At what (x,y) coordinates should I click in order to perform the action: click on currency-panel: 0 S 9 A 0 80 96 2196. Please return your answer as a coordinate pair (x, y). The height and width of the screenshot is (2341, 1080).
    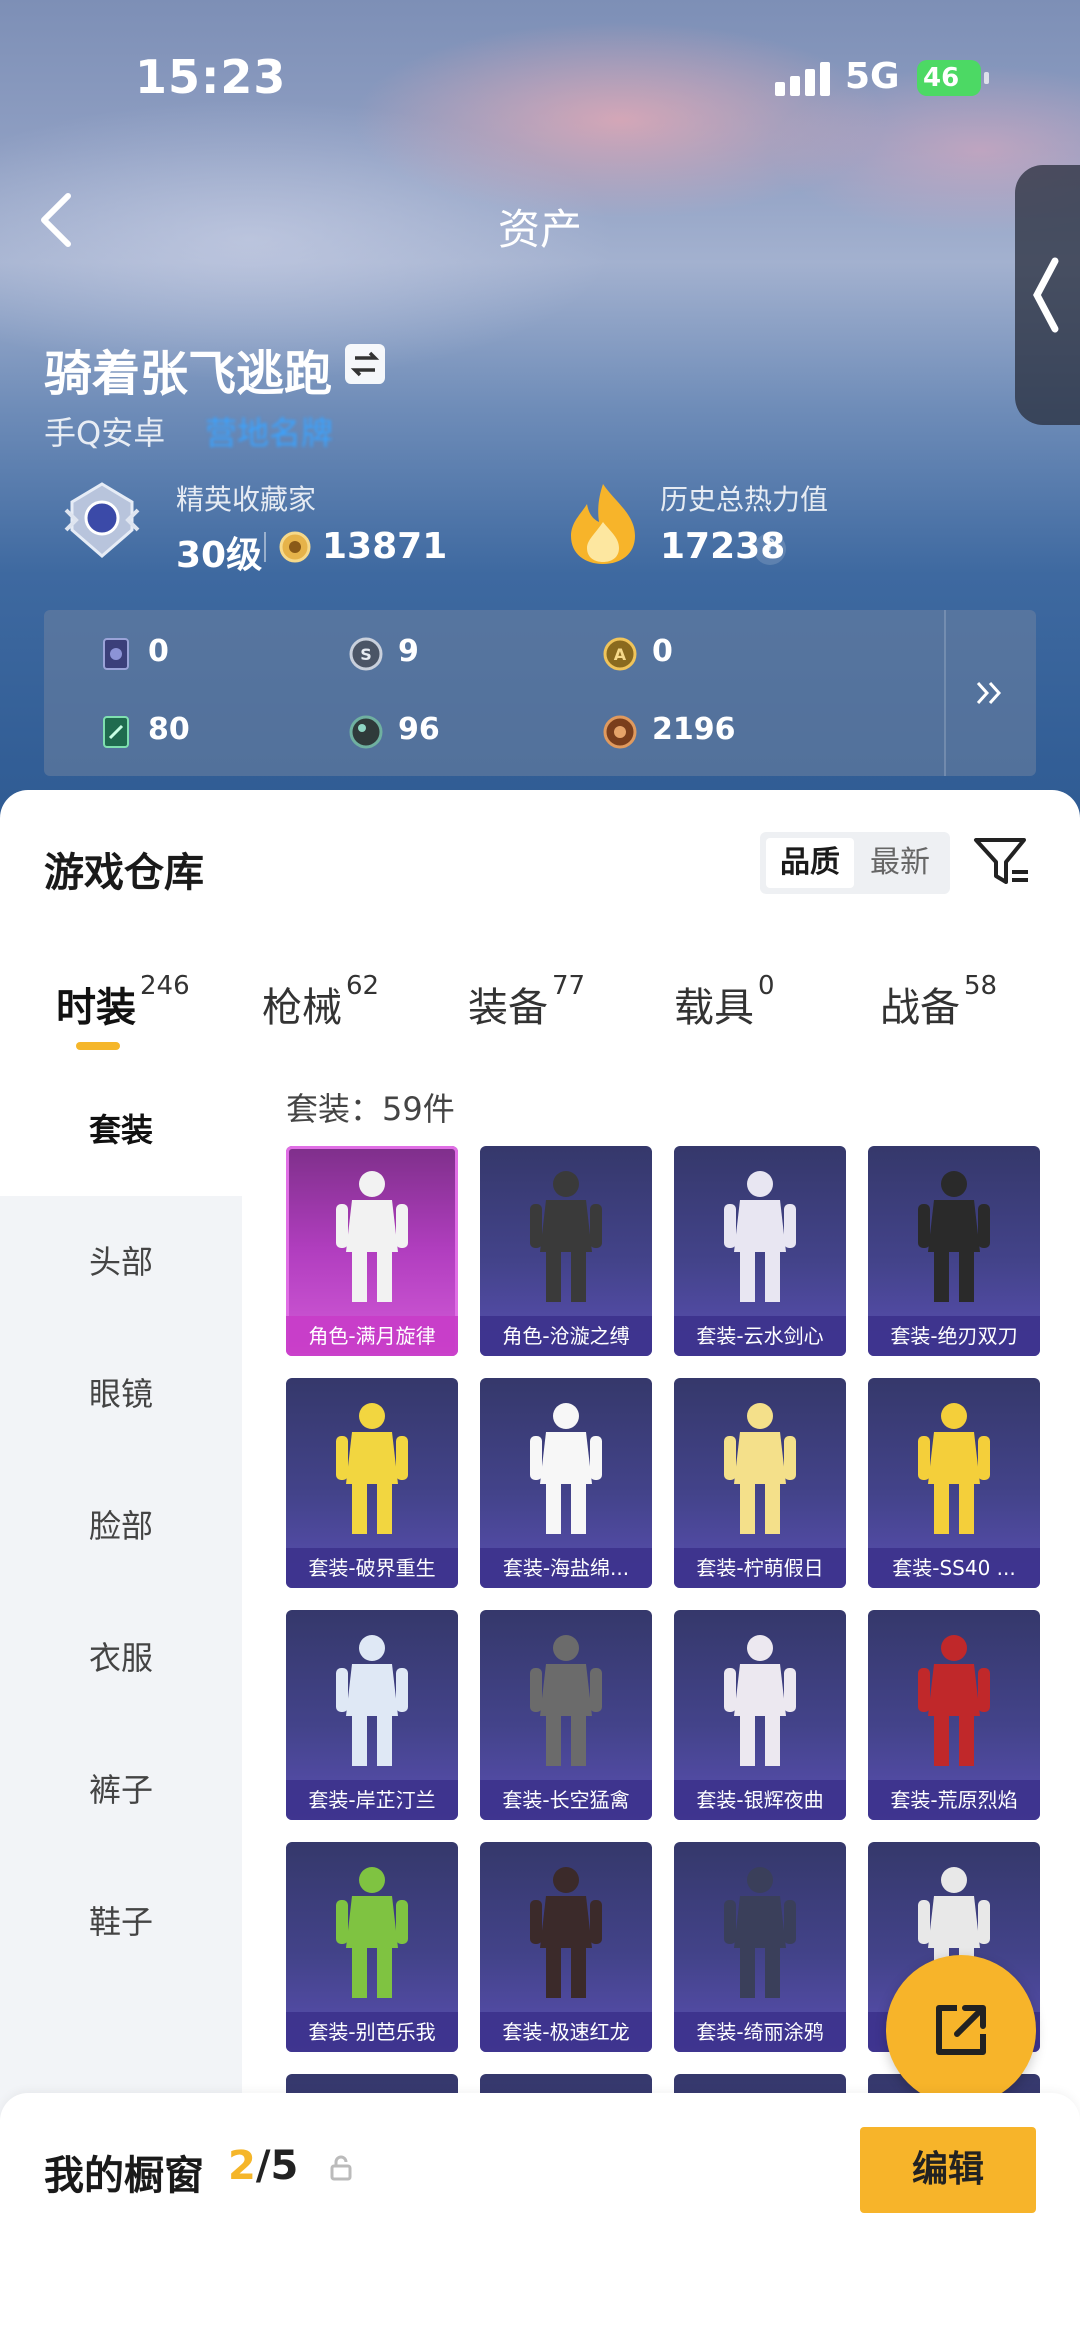
    Looking at the image, I should click on (540, 693).